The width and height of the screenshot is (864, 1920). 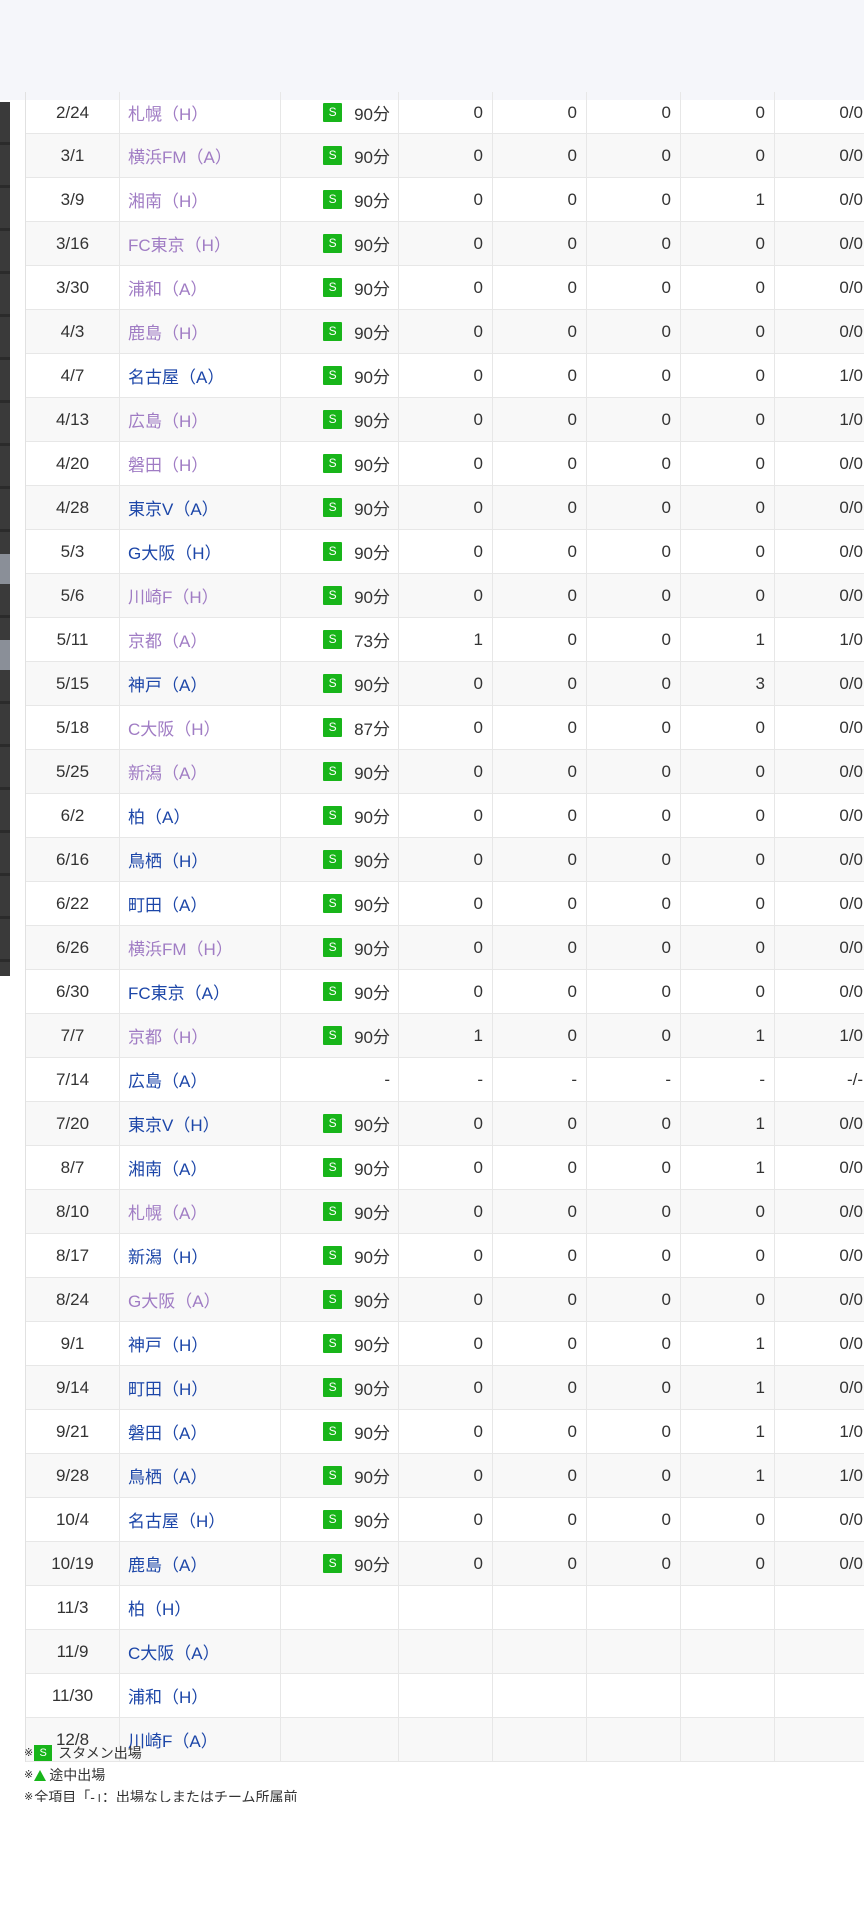 I want to click on opponent-link: 磐田（A）, so click(x=200, y=1431).